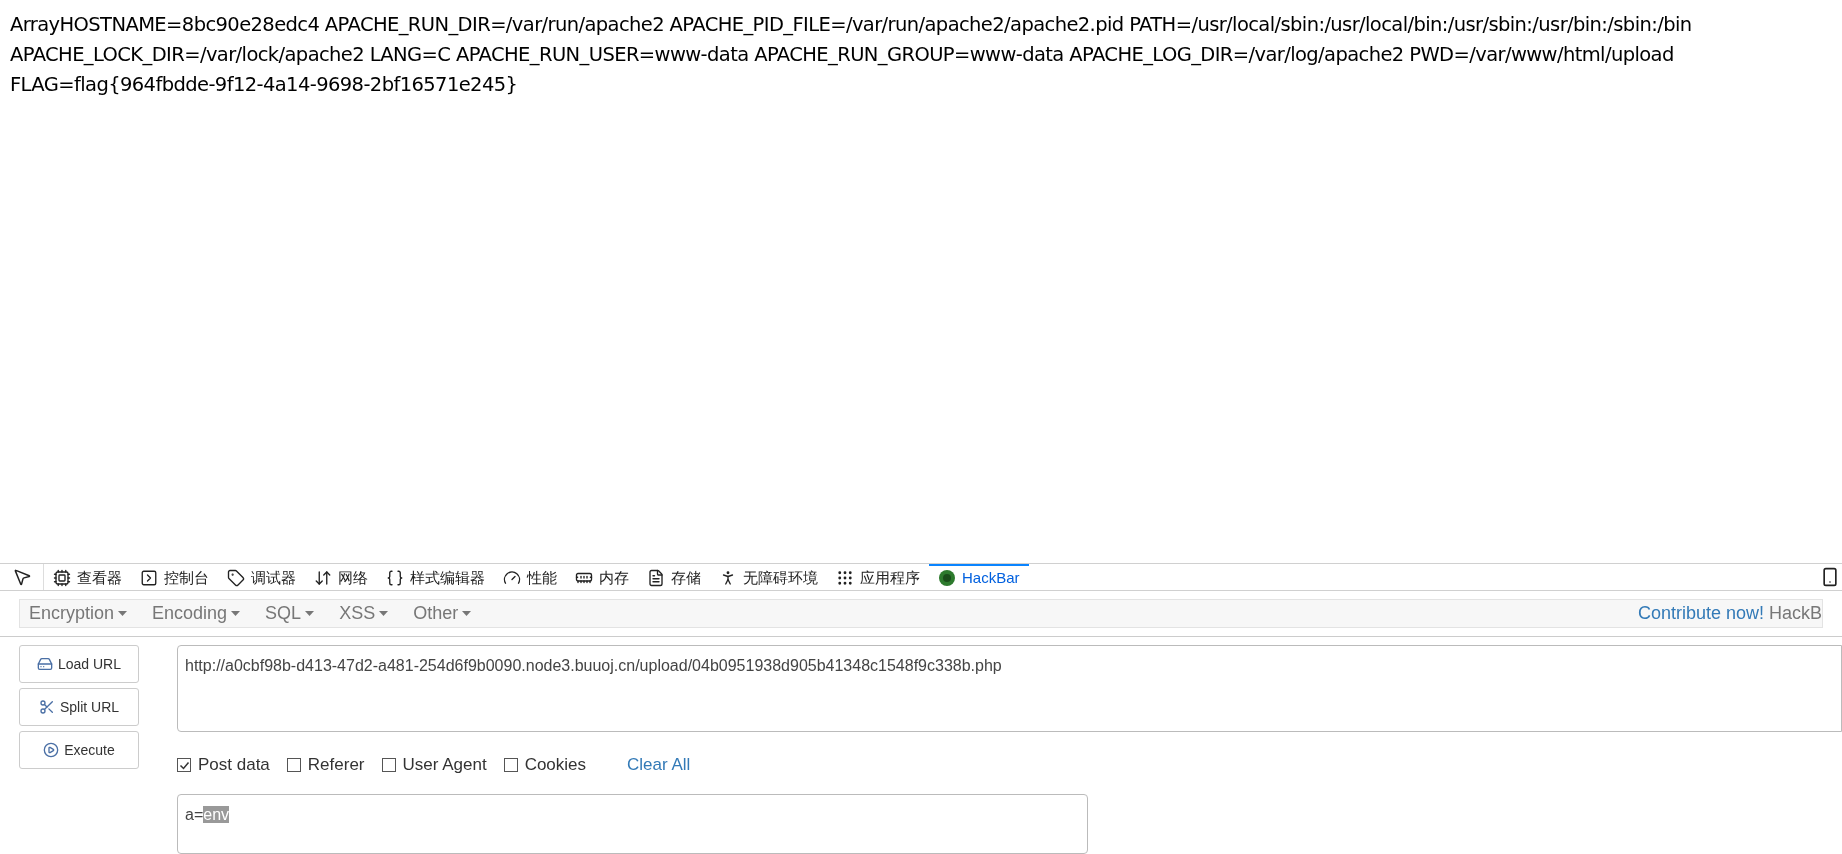  Describe the element at coordinates (62, 577) in the screenshot. I see `chip-icon` at that location.